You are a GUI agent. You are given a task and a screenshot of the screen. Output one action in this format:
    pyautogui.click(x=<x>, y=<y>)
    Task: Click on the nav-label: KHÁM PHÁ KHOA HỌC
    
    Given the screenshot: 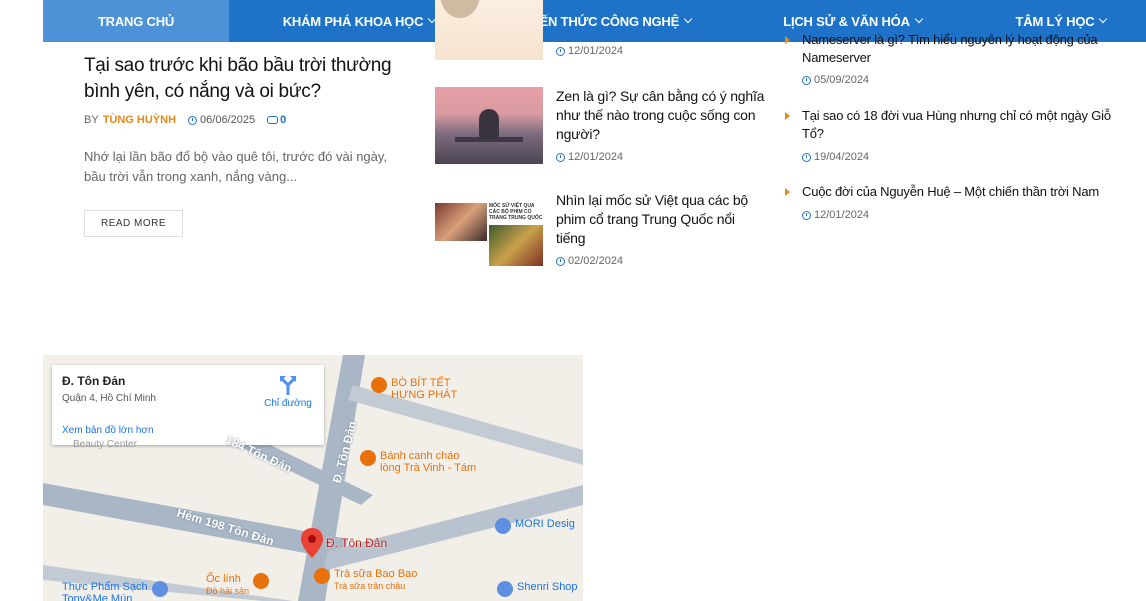 What is the action you would take?
    pyautogui.click(x=353, y=21)
    